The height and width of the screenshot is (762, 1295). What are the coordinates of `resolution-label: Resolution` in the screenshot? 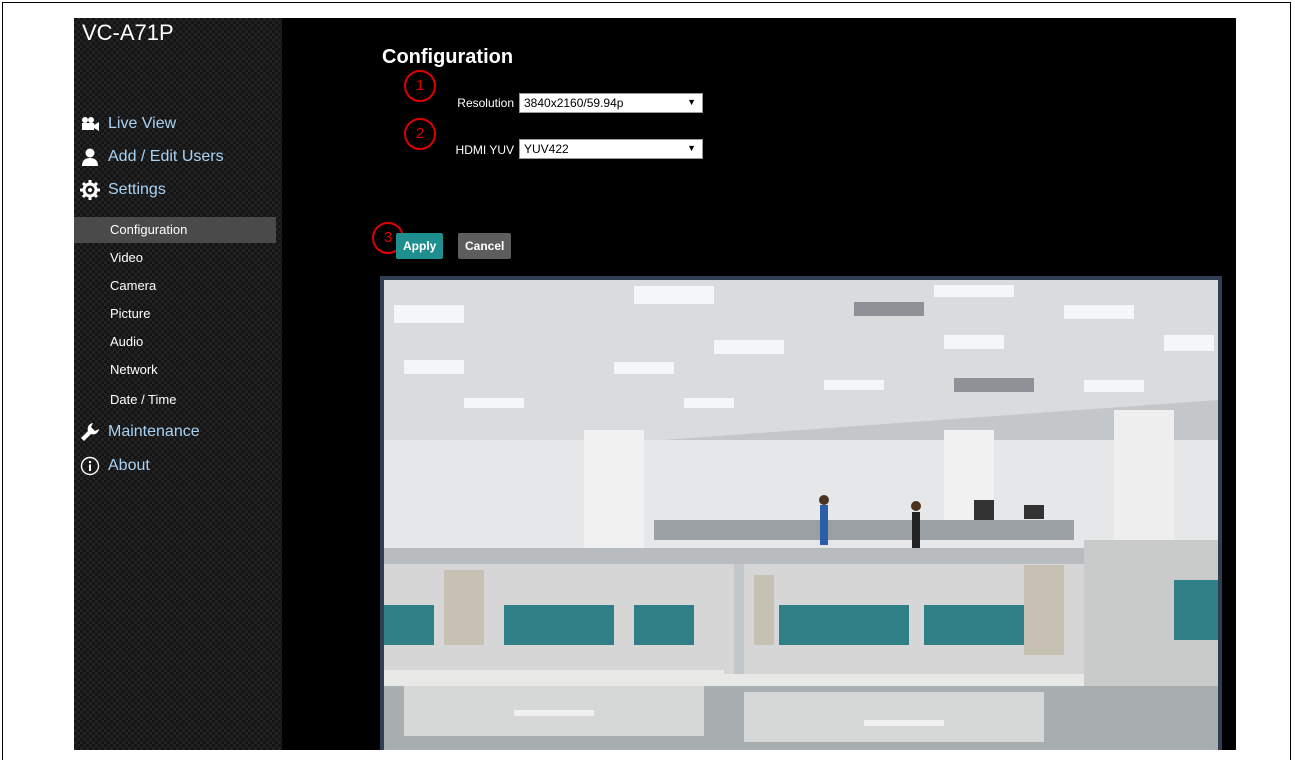 It's located at (485, 103).